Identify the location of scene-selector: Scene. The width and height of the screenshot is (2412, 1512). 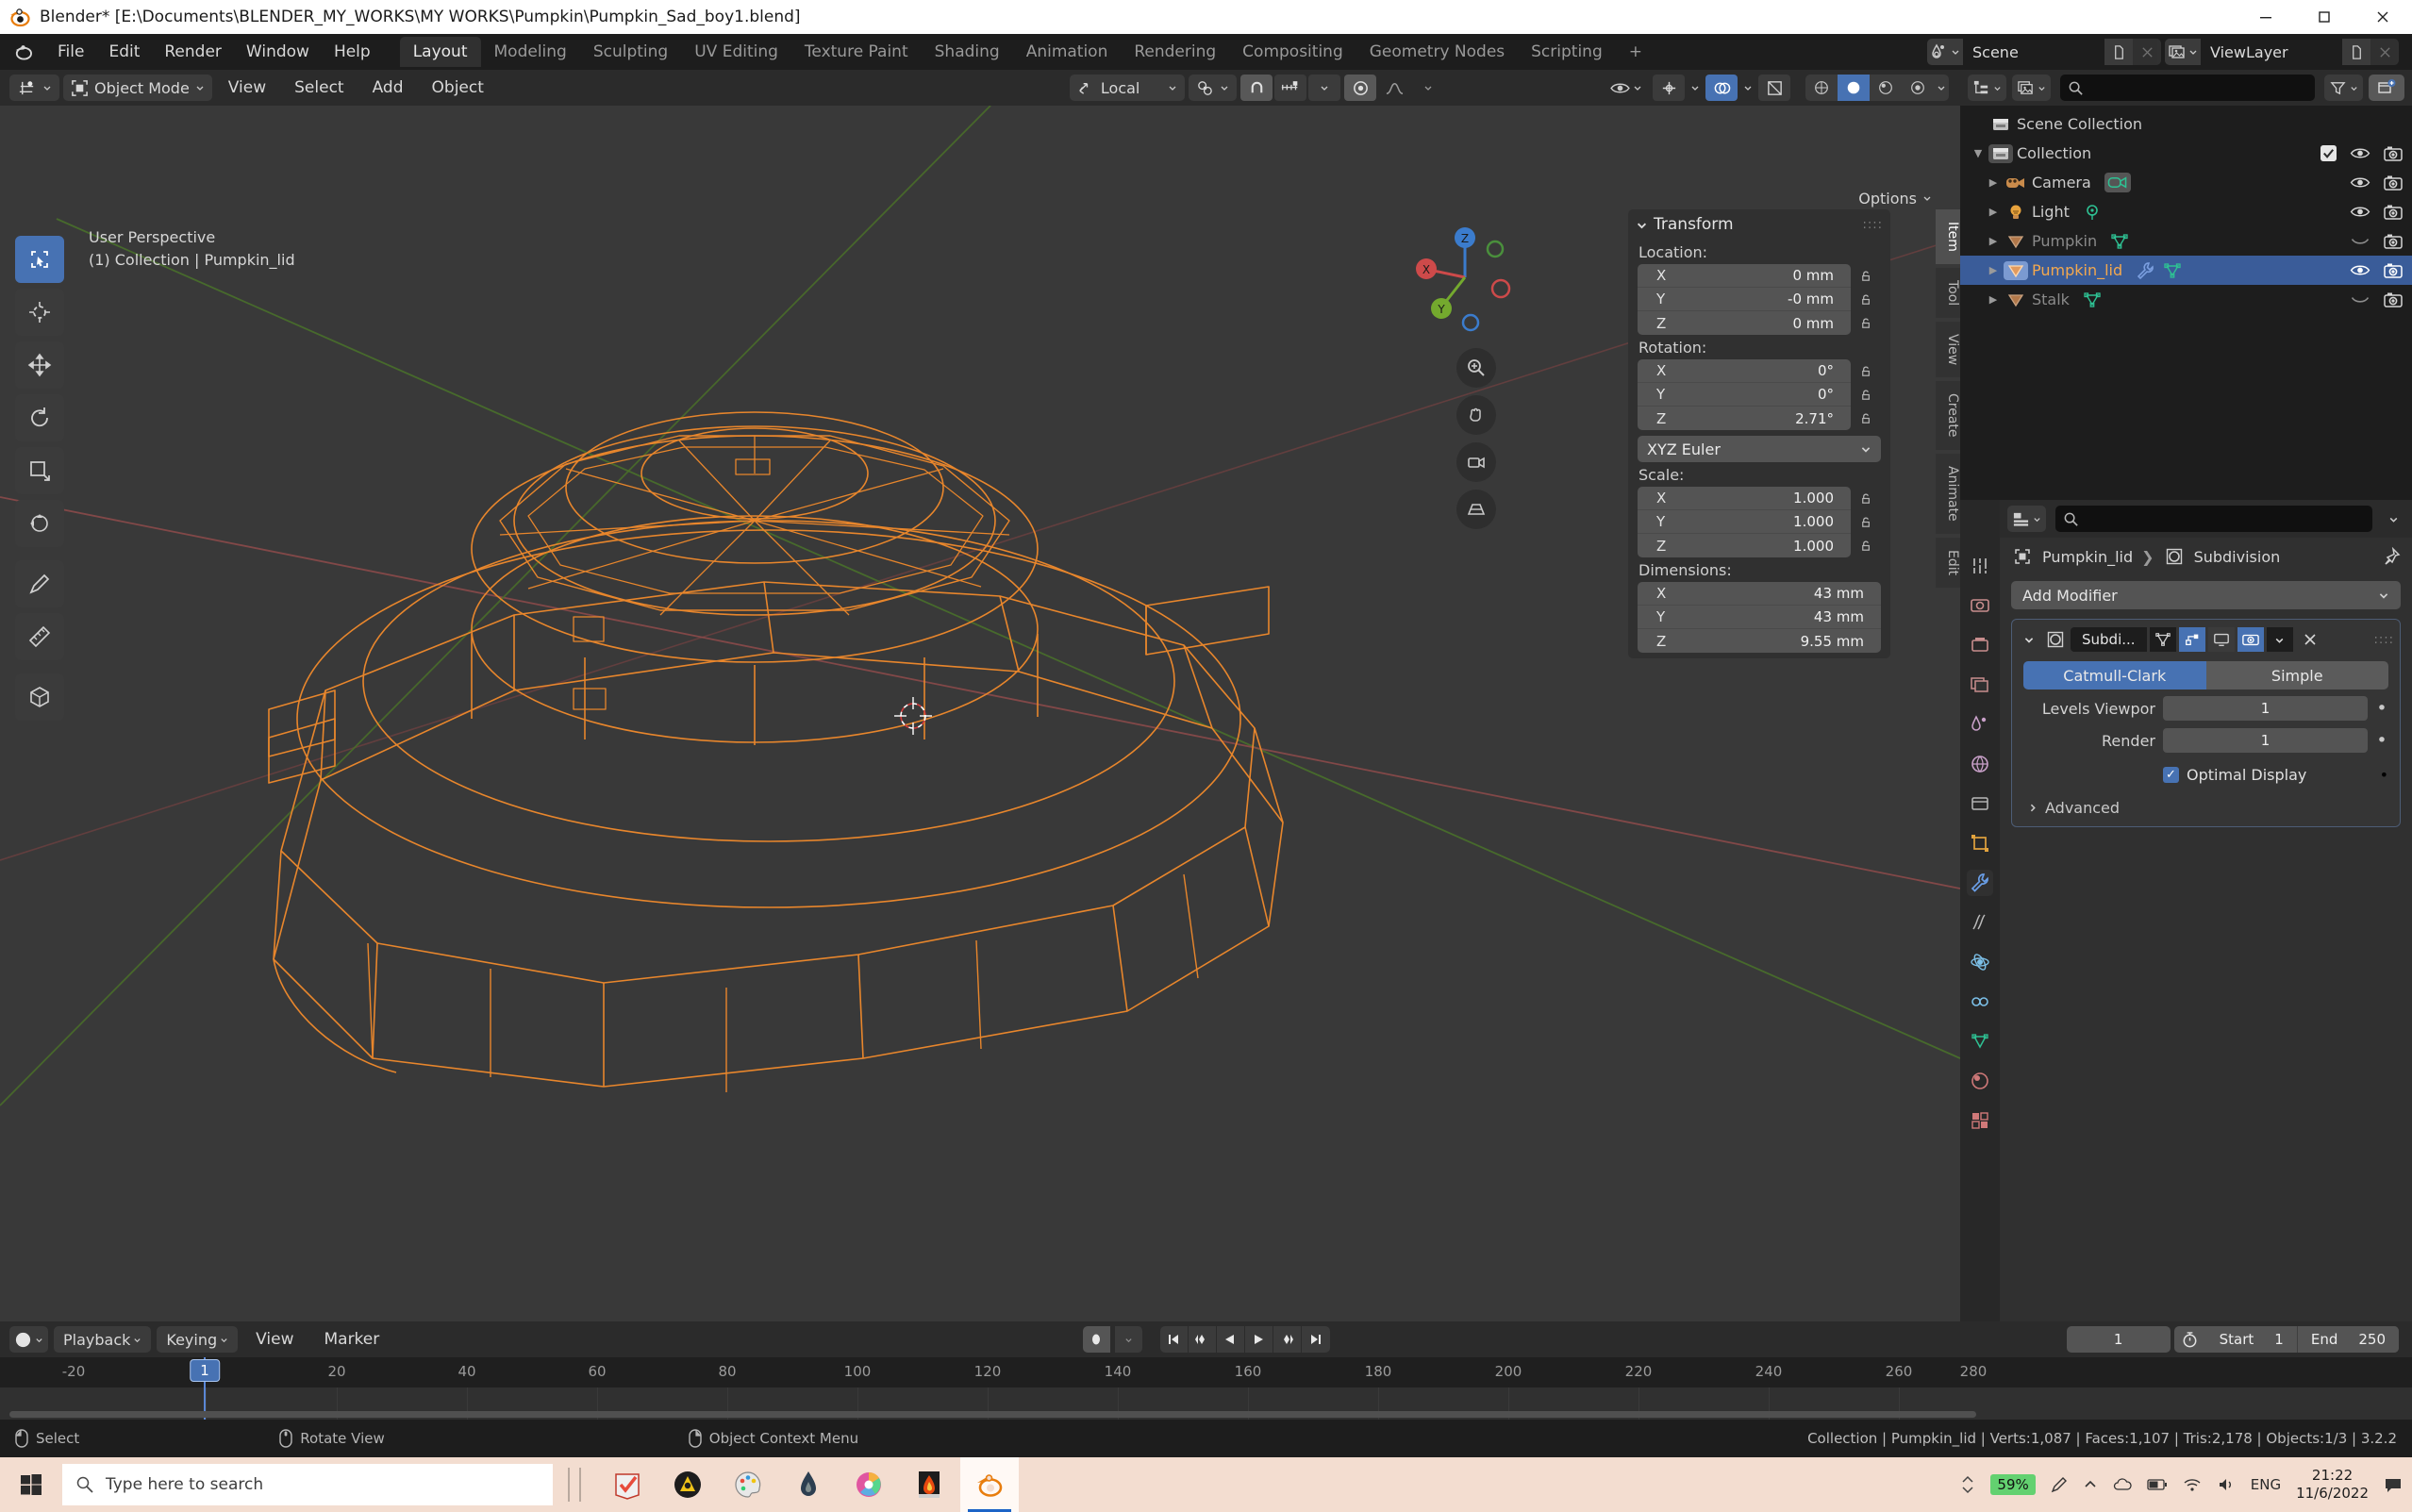
(2044, 52).